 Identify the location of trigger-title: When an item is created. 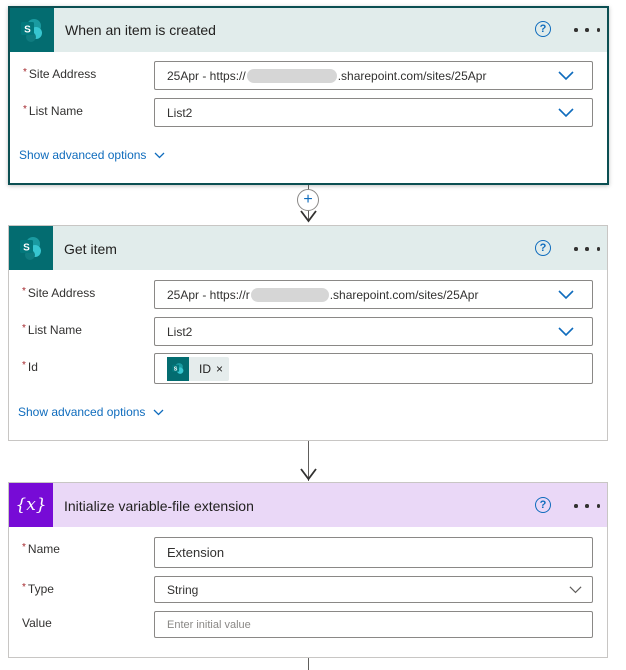
(140, 30).